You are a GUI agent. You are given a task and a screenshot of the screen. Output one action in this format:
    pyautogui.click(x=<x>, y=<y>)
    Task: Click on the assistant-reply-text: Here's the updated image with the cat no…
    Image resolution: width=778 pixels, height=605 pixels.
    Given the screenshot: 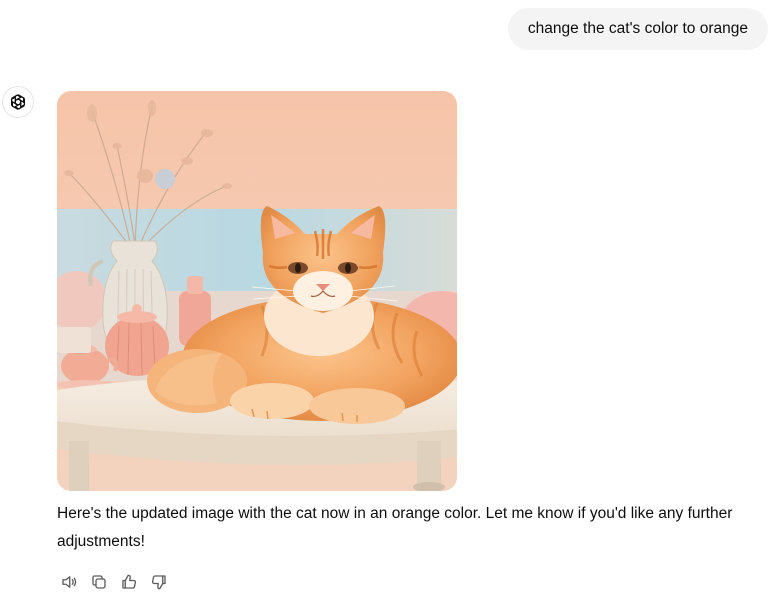 What is the action you would take?
    pyautogui.click(x=395, y=527)
    